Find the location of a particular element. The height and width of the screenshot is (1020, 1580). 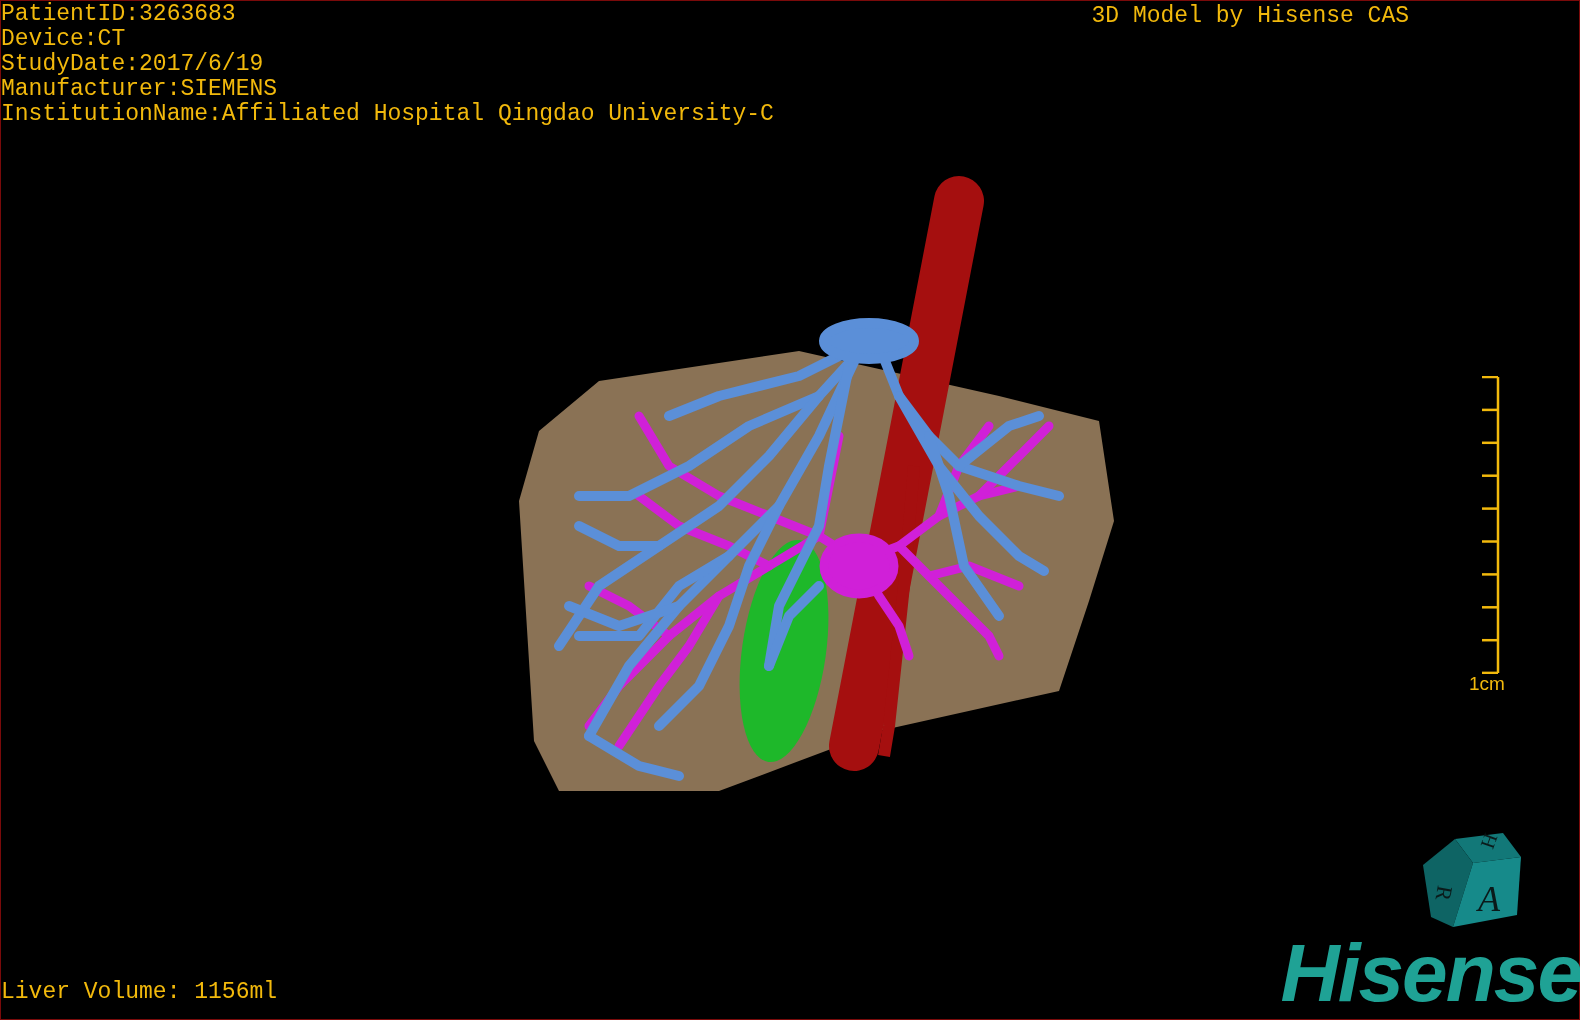

scale-ruler-icon is located at coordinates (1490, 525).